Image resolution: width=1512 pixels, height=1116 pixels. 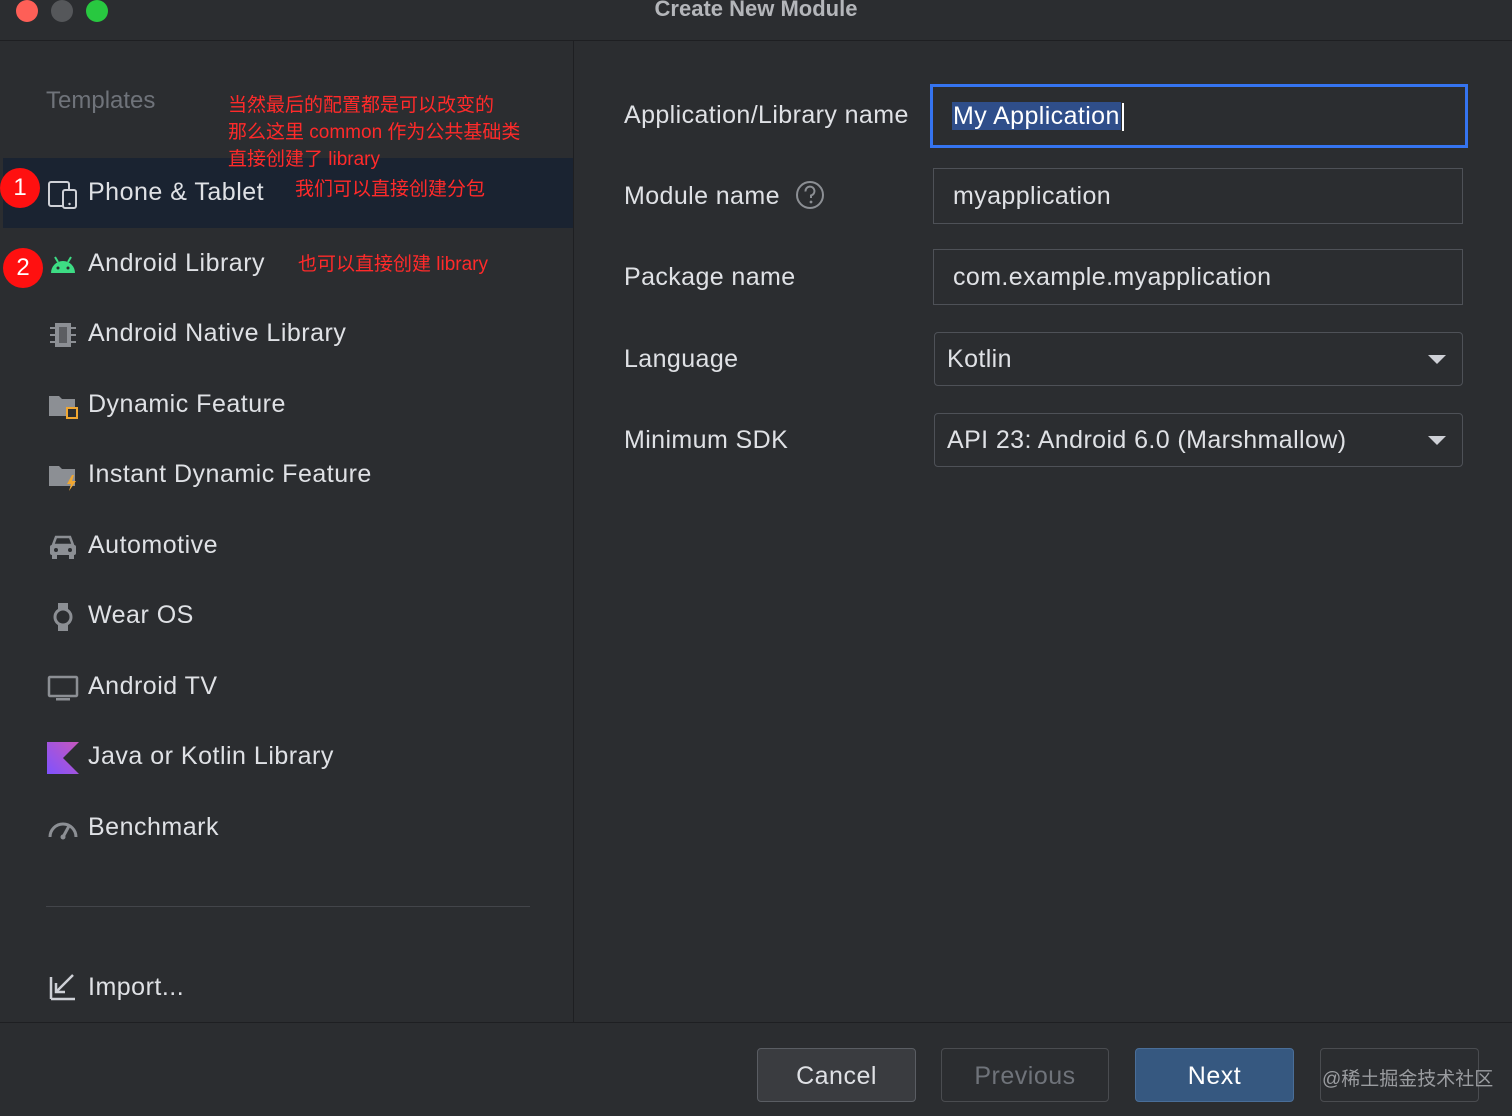 What do you see at coordinates (63, 194) in the screenshot?
I see `phone-tablet-icon` at bounding box center [63, 194].